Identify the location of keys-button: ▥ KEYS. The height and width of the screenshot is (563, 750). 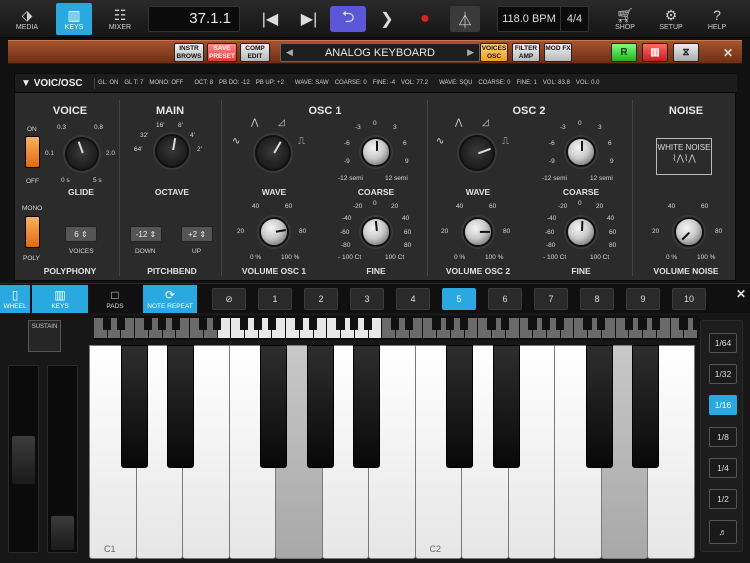
(74, 19).